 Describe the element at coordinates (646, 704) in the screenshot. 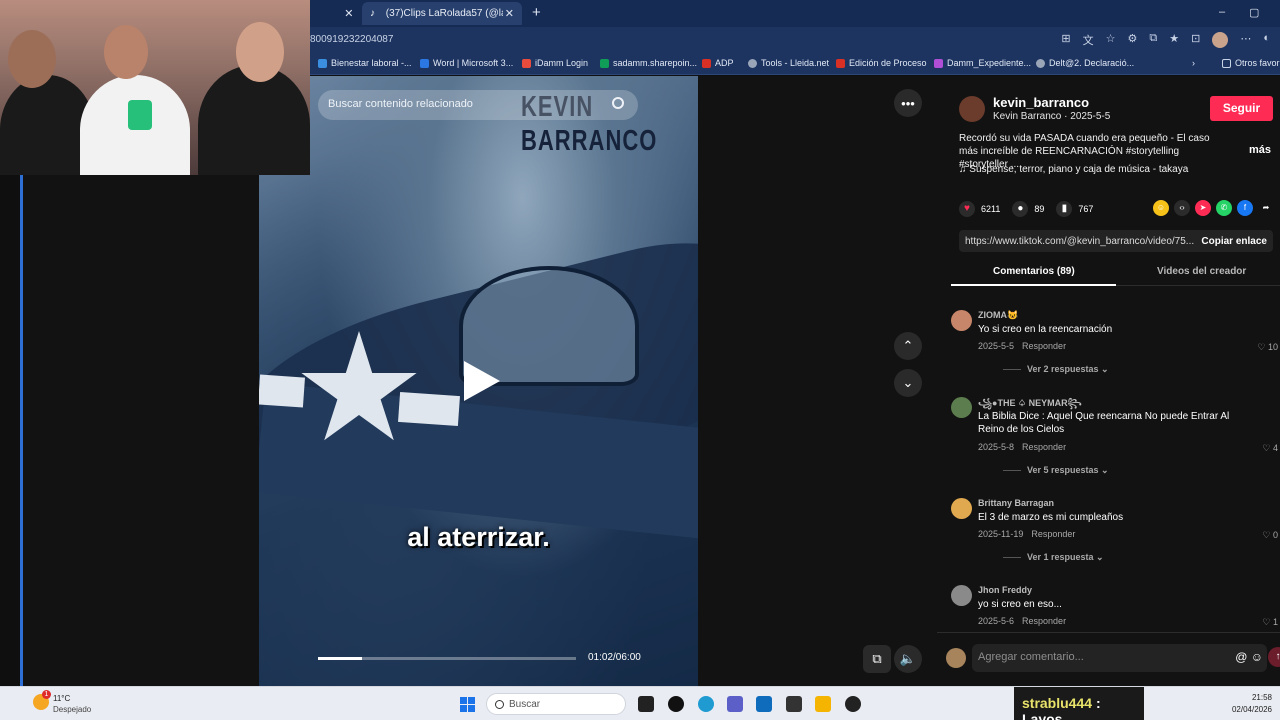

I see `task-view-icon` at that location.